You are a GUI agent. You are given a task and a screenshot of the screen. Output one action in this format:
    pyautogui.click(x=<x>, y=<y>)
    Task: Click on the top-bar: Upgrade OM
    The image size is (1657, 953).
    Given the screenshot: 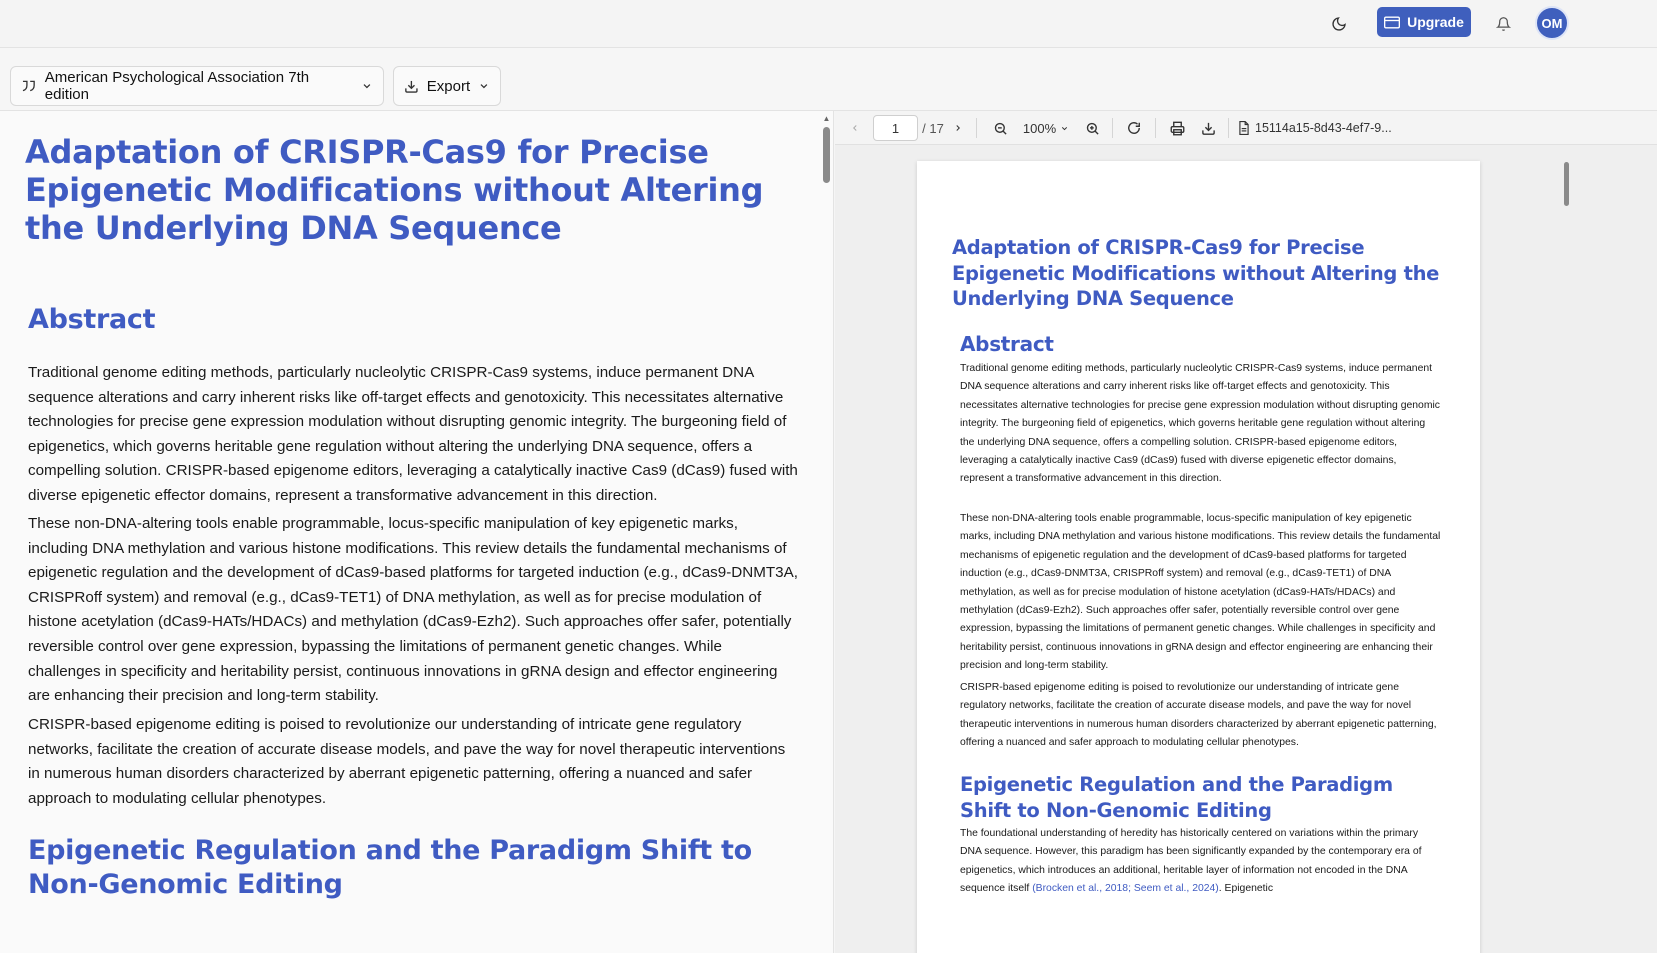 What is the action you would take?
    pyautogui.click(x=828, y=24)
    